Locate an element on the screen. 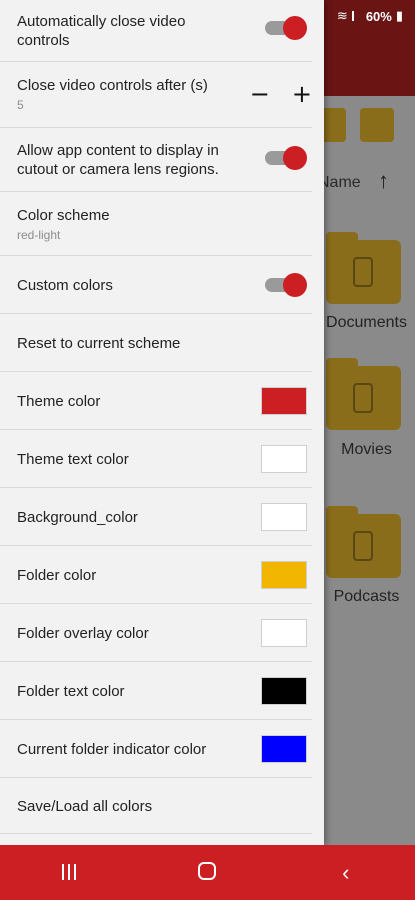 This screenshot has height=900, width=415. background-color-swatch is located at coordinates (284, 517).